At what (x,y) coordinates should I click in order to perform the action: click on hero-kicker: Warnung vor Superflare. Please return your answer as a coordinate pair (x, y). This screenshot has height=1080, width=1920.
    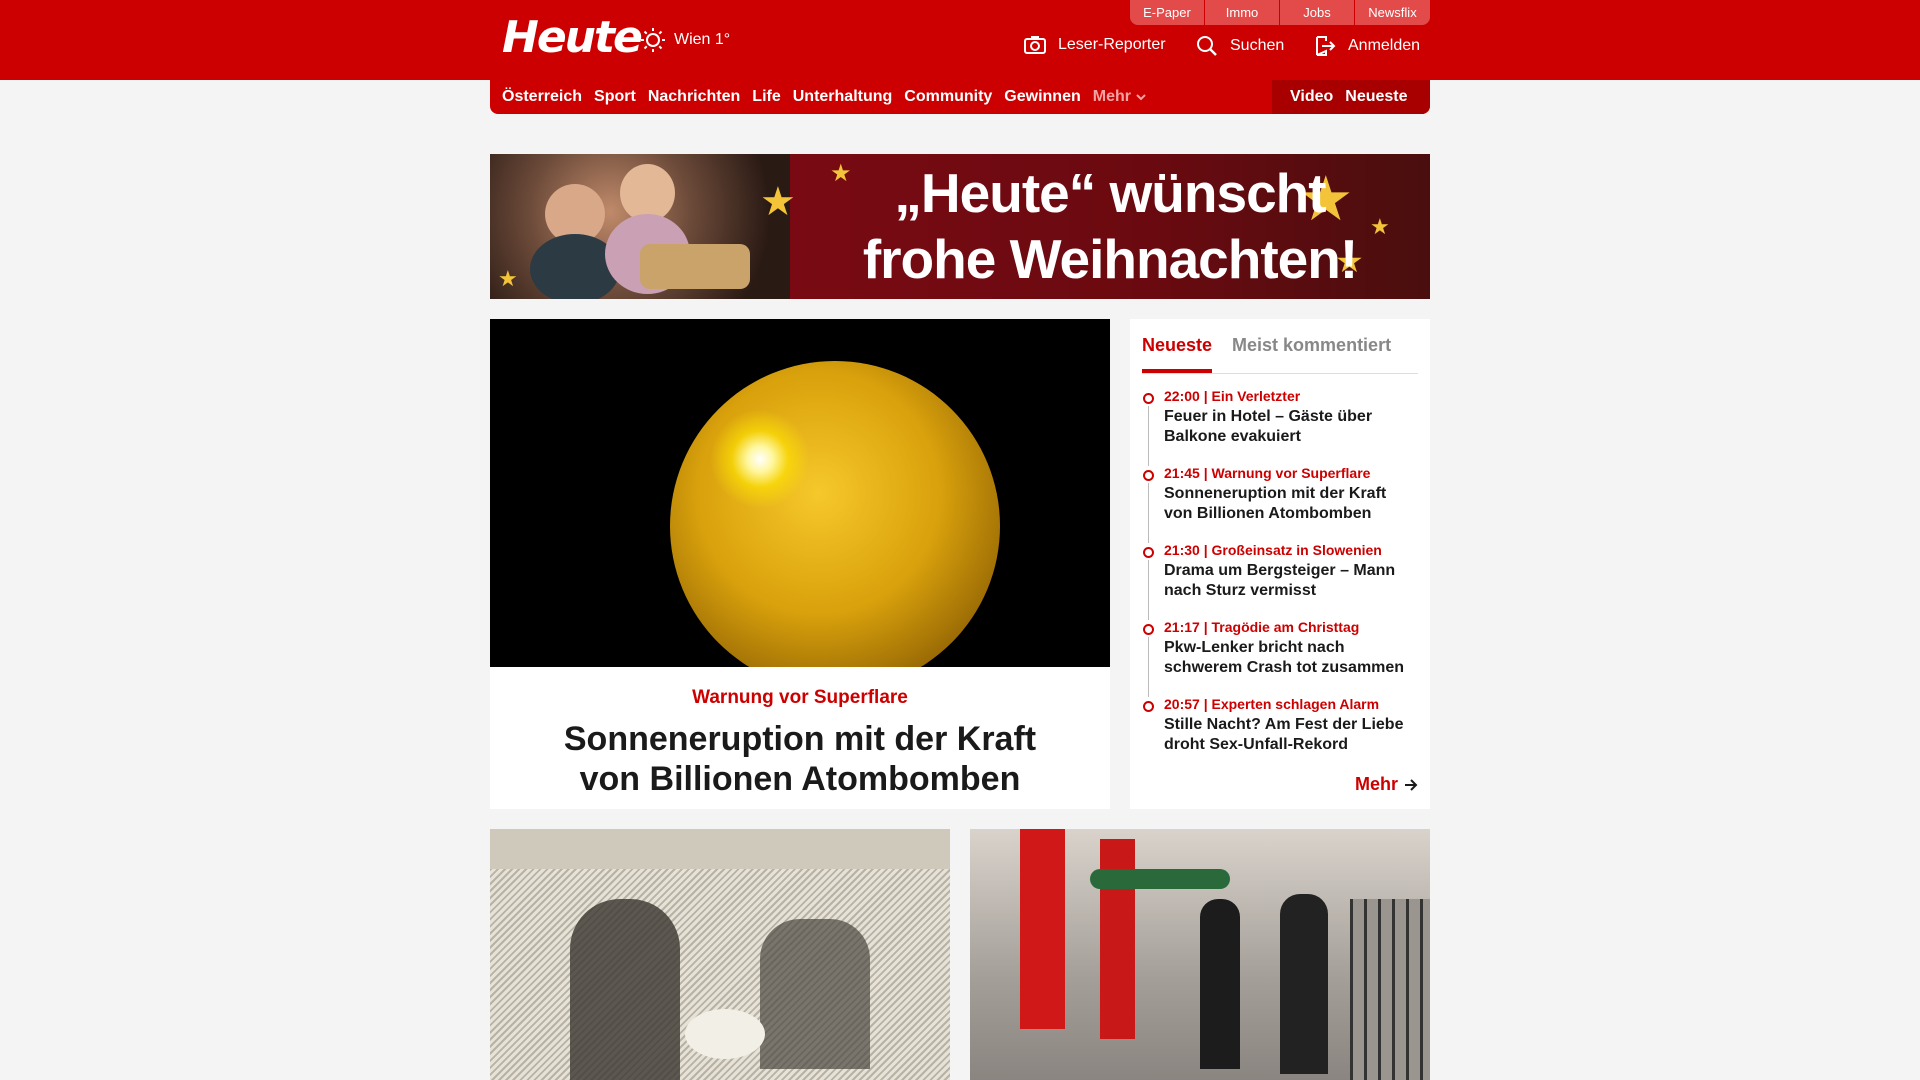
    Looking at the image, I should click on (800, 697).